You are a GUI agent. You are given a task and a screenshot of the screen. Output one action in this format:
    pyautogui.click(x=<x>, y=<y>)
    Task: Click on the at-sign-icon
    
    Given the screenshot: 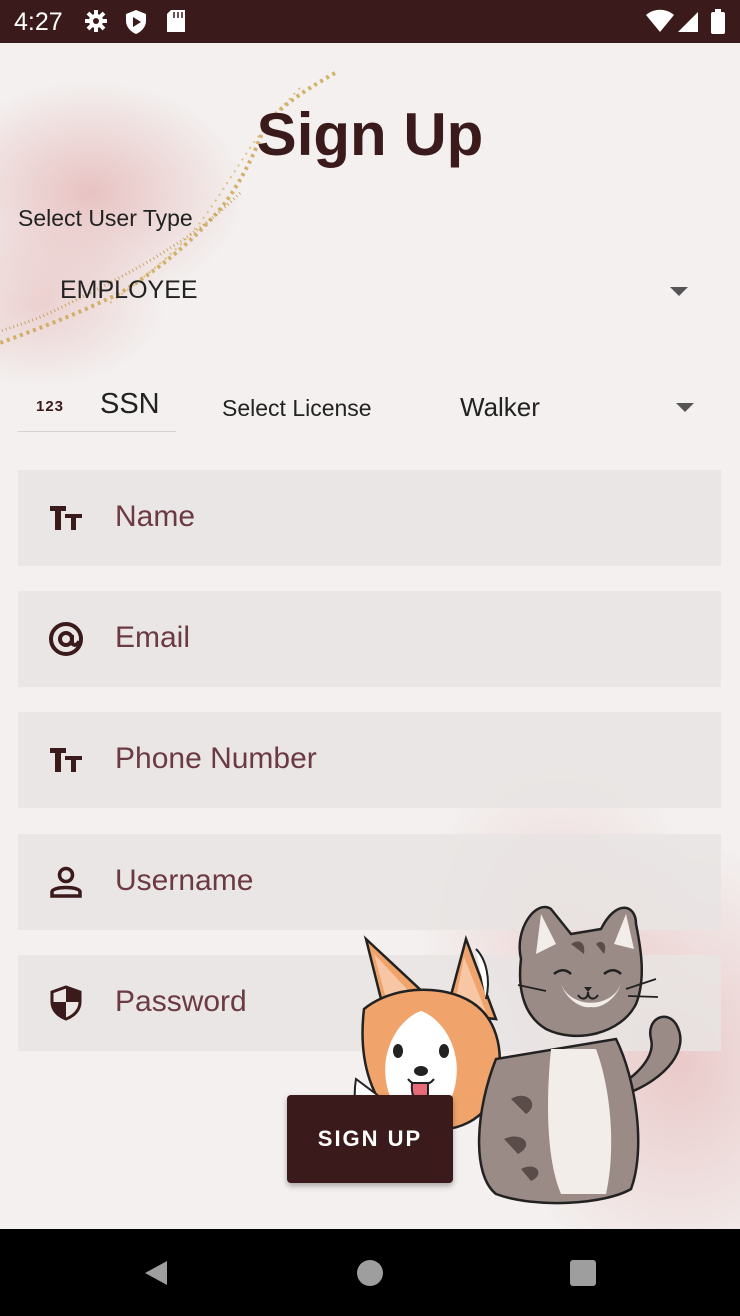 What is the action you would take?
    pyautogui.click(x=66, y=639)
    